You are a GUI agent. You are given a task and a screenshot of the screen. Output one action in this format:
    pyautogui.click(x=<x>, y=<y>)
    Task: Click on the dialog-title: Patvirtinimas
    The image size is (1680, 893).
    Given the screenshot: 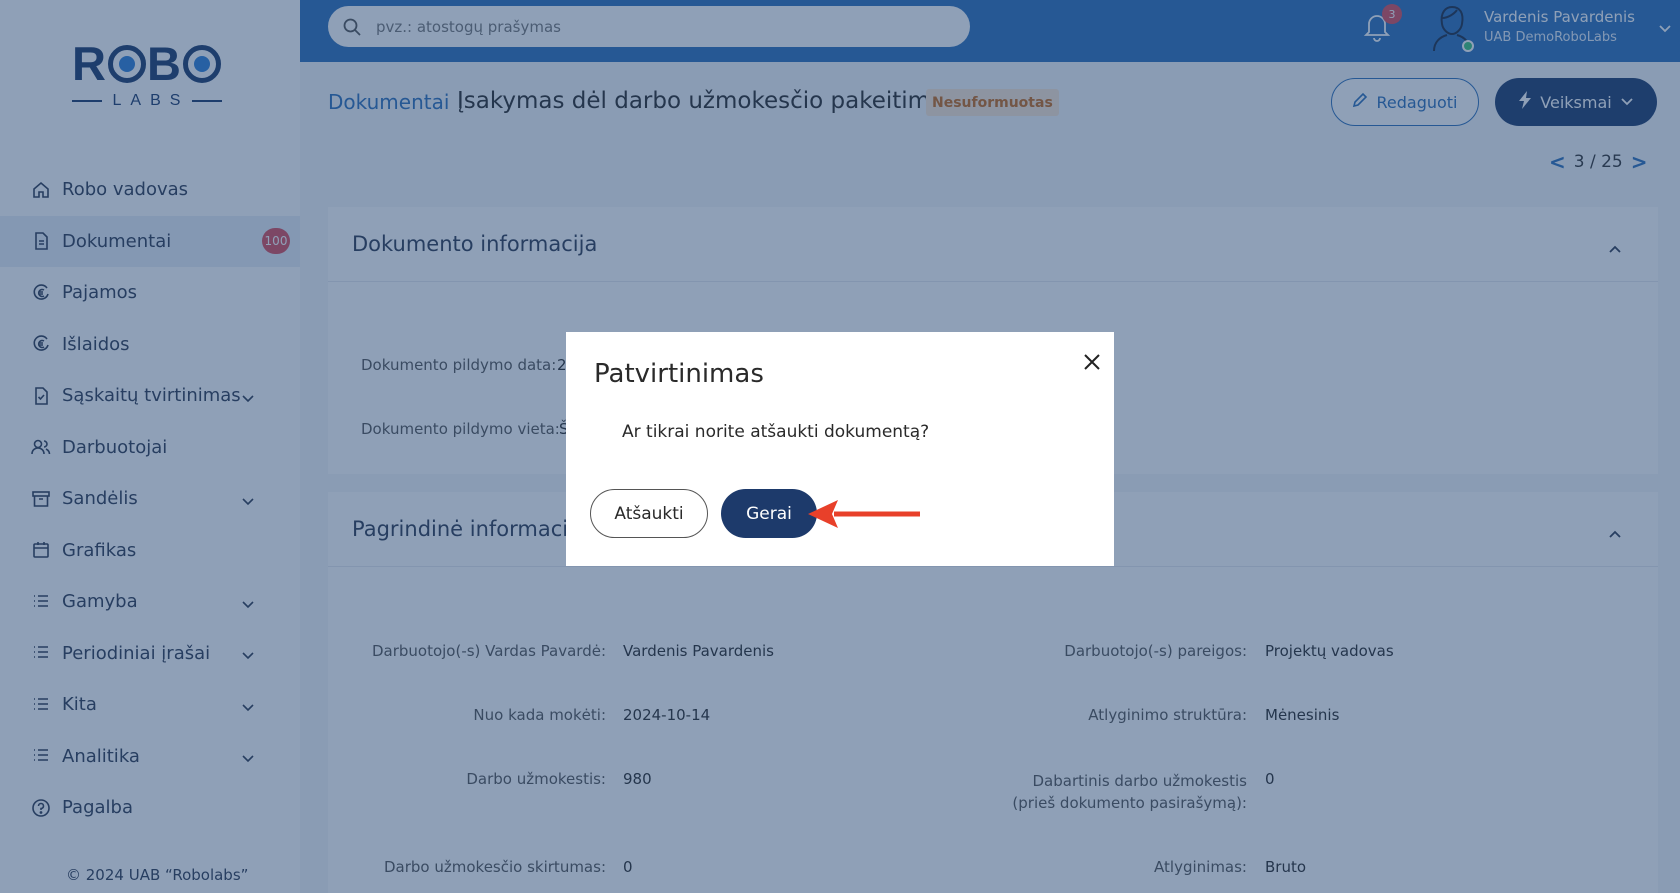 What is the action you would take?
    pyautogui.click(x=679, y=374)
    